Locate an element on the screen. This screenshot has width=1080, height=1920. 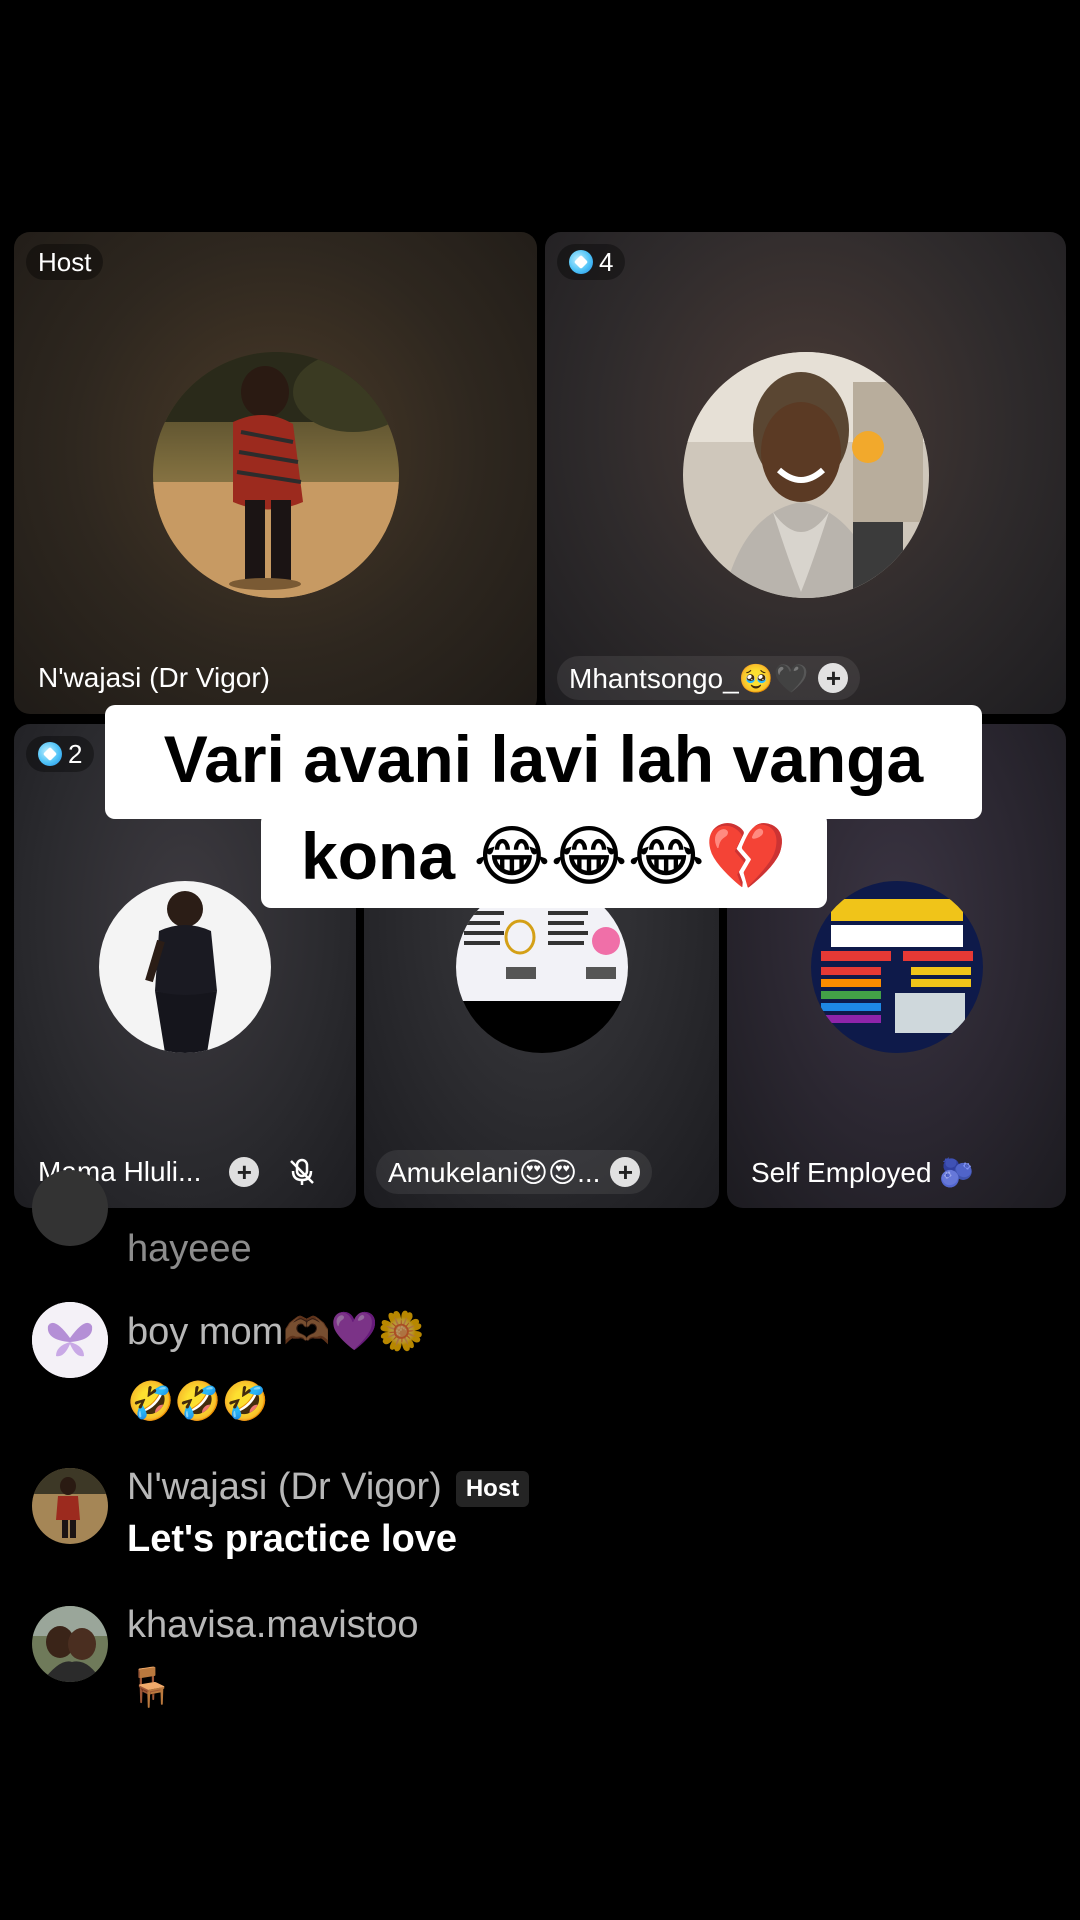
guest-name-pill: Mhantsongo_🥹🖤 + is located at coordinates (709, 678).